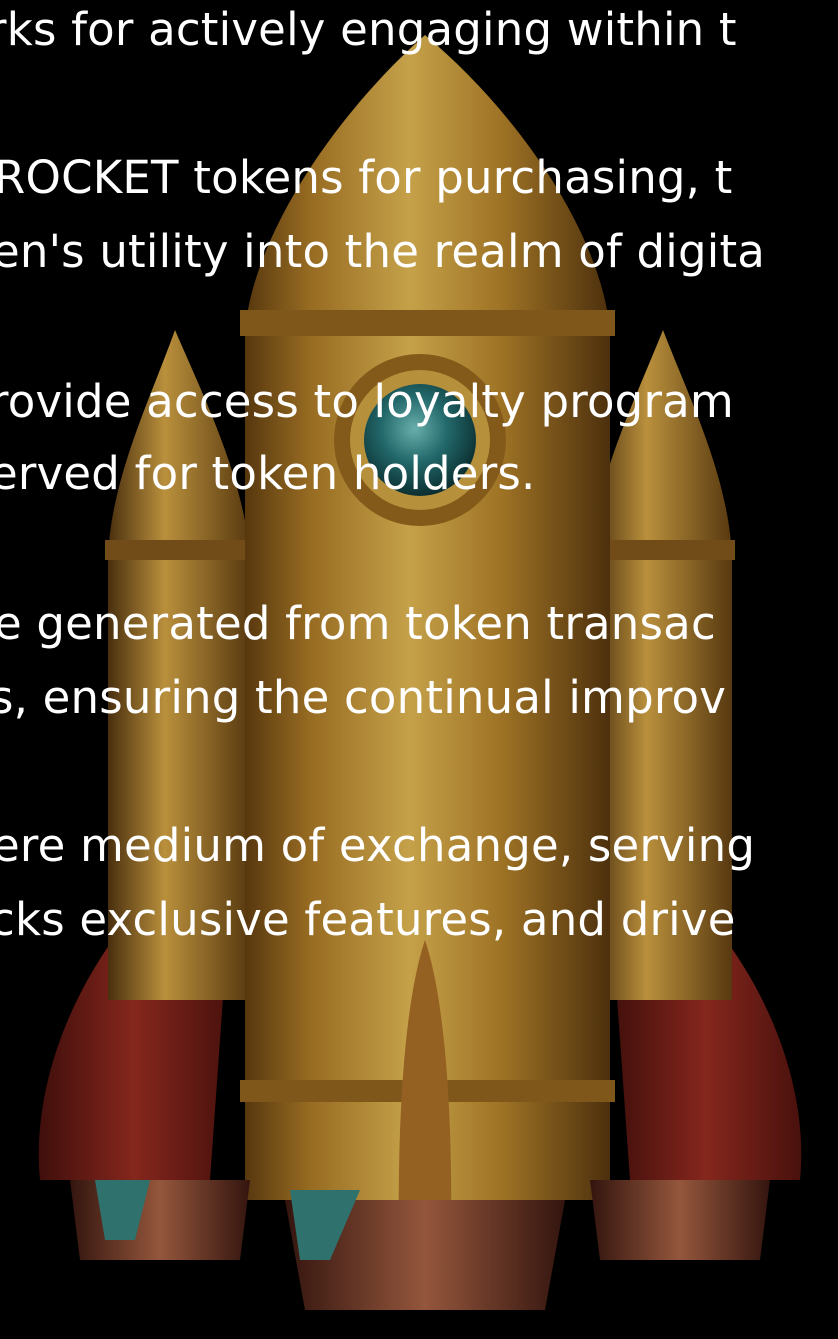  I want to click on text-line: s, ensuring the continual improv, so click(363, 697).